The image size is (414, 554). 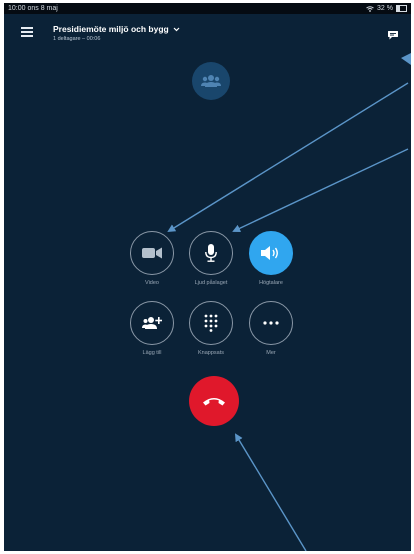 I want to click on annotation-arrow-end-call, so click(x=270, y=492).